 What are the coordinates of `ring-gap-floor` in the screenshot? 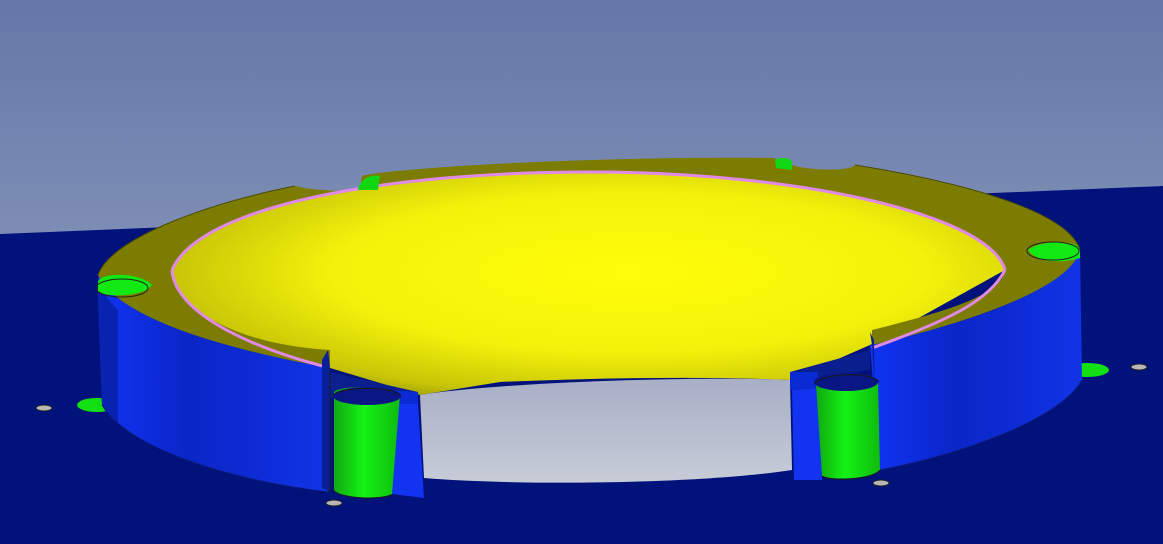 It's located at (606, 430).